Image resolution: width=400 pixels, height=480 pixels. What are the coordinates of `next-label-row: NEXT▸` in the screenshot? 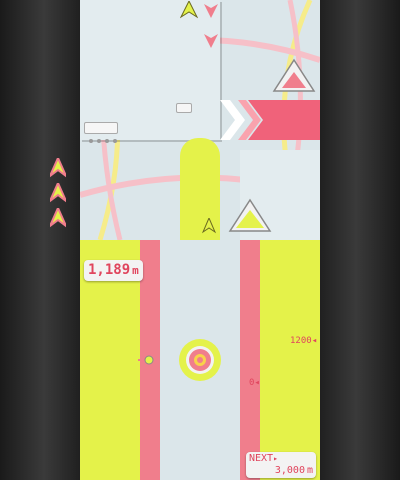 It's located at (281, 458).